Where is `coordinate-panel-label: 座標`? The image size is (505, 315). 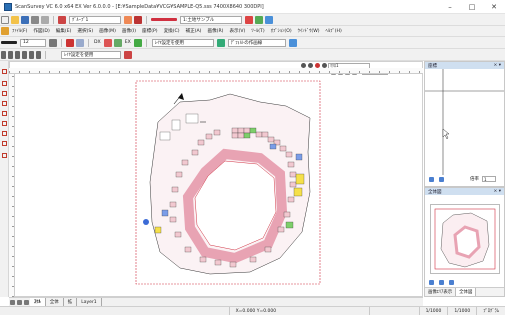
coordinate-panel-label: 座標 is located at coordinates (432, 66).